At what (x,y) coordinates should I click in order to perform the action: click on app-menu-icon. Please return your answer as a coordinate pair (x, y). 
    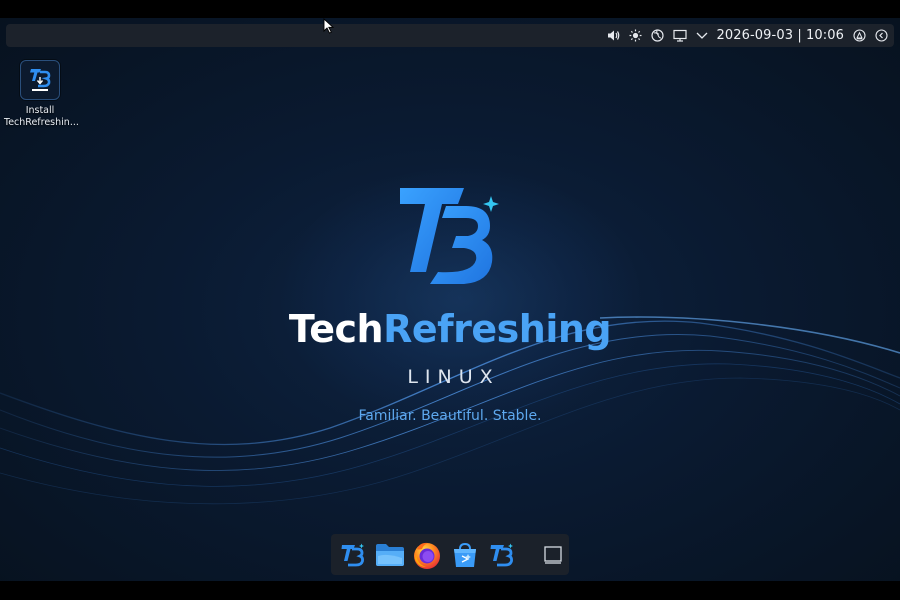
    Looking at the image, I should click on (352, 554).